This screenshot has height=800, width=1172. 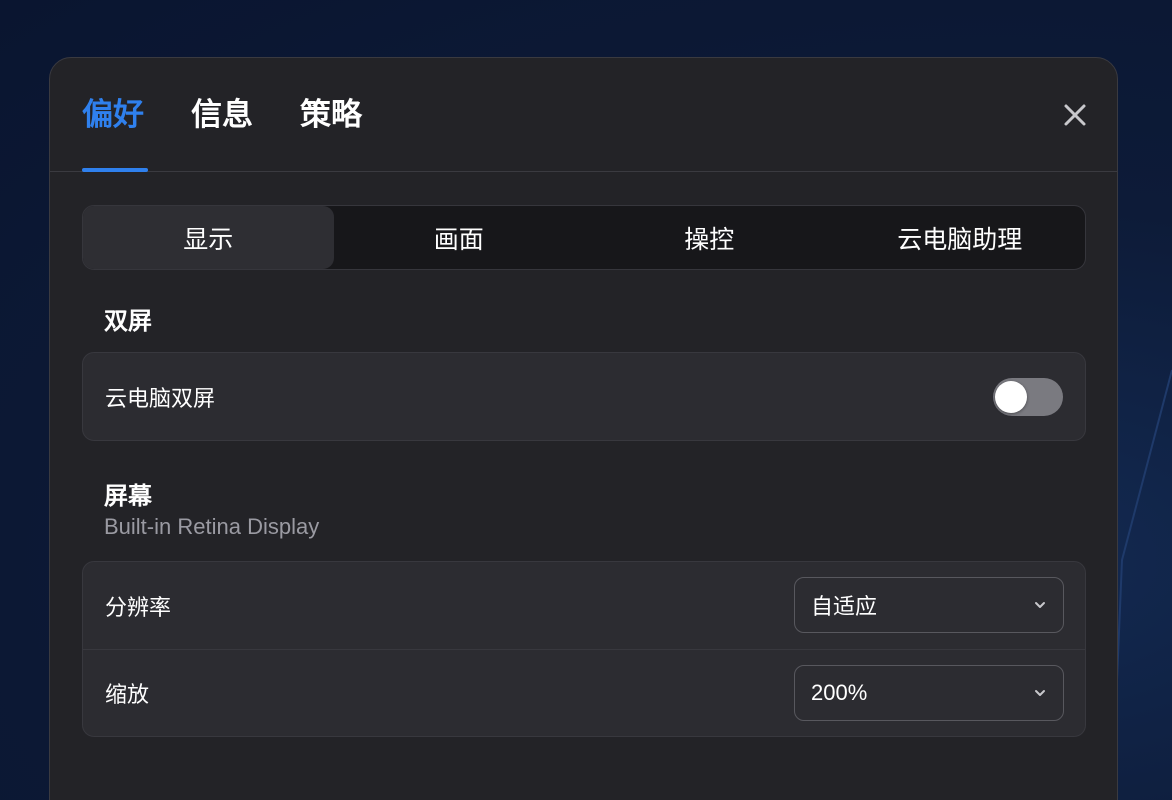 What do you see at coordinates (127, 695) in the screenshot?
I see `zoom-label: 缩放` at bounding box center [127, 695].